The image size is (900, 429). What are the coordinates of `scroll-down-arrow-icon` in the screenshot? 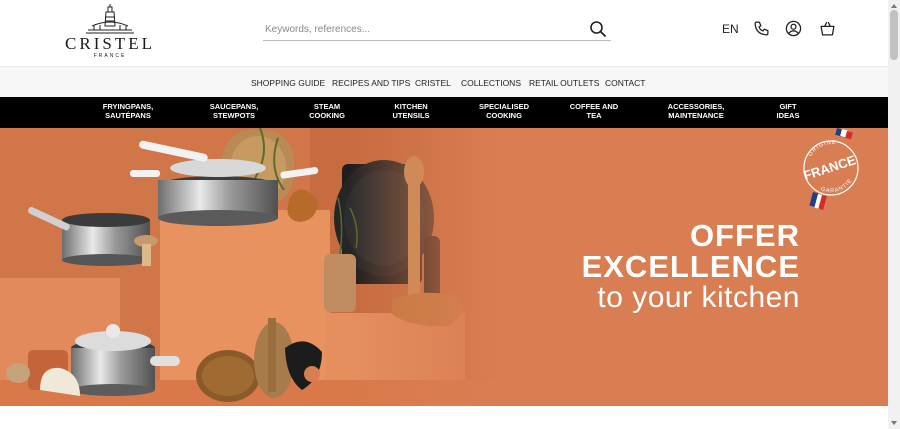 It's located at (894, 423).